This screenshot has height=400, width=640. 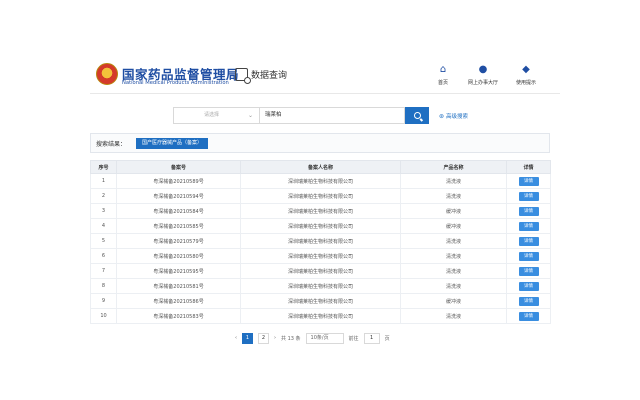 I want to click on search-bar: 请选择 ⌄ 瑞莱柏, so click(x=301, y=115).